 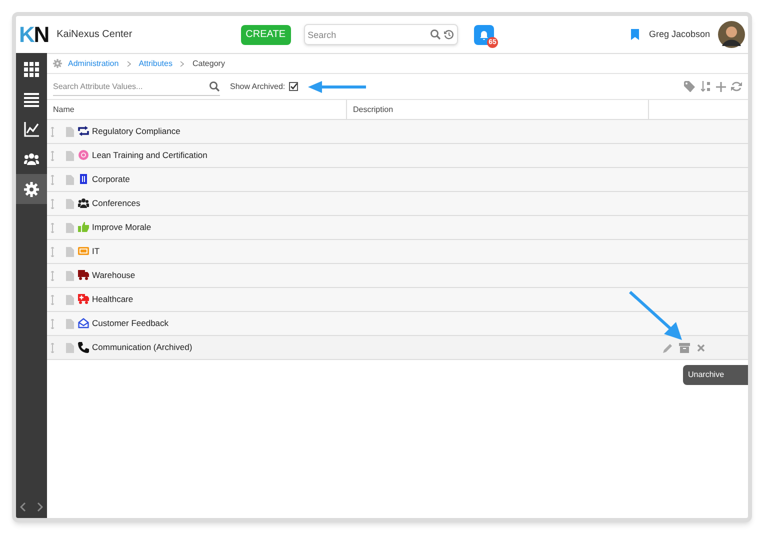 What do you see at coordinates (715, 375) in the screenshot?
I see `tooltip: Unarchive` at bounding box center [715, 375].